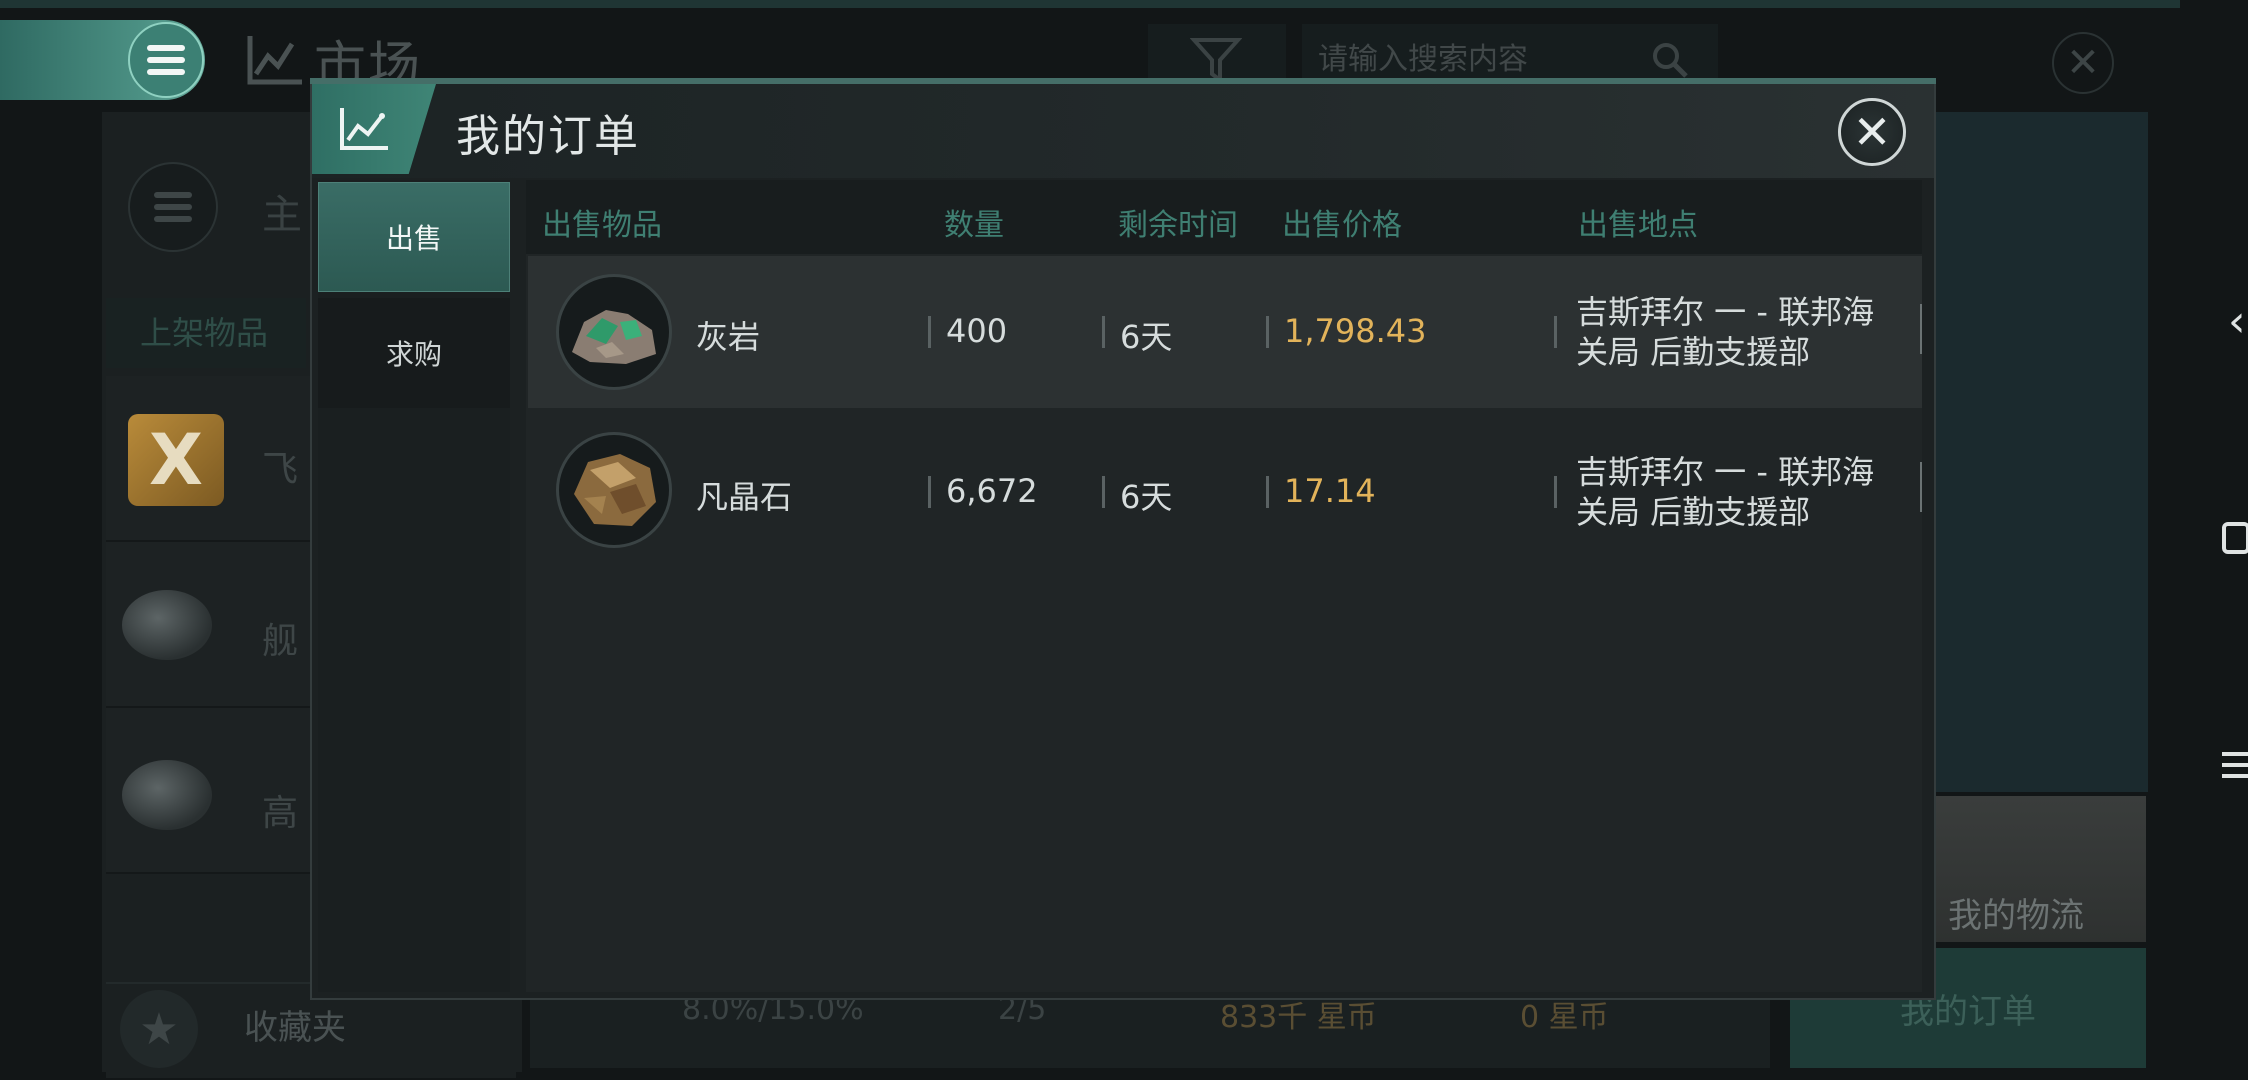 The height and width of the screenshot is (1080, 2248). I want to click on column-item: 出售物品, so click(602, 225).